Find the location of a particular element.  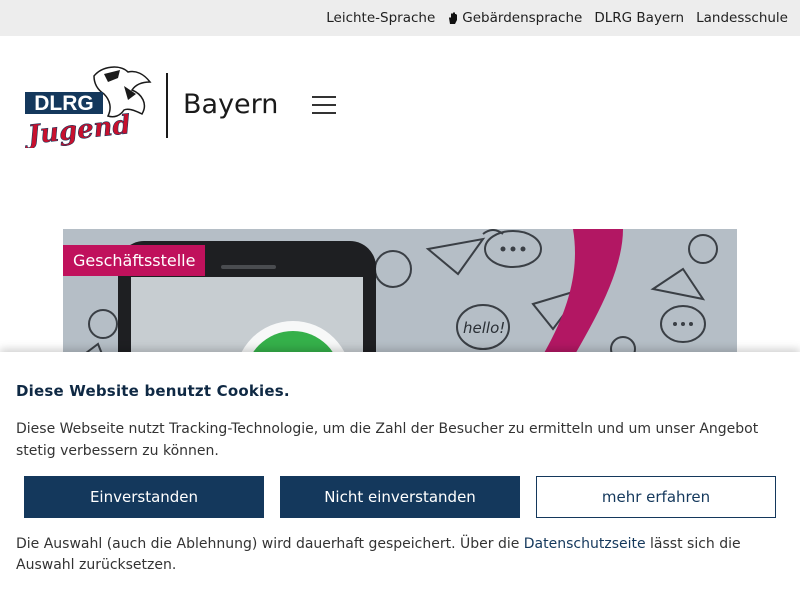

svg-text: DLRG is located at coordinates (64, 103).